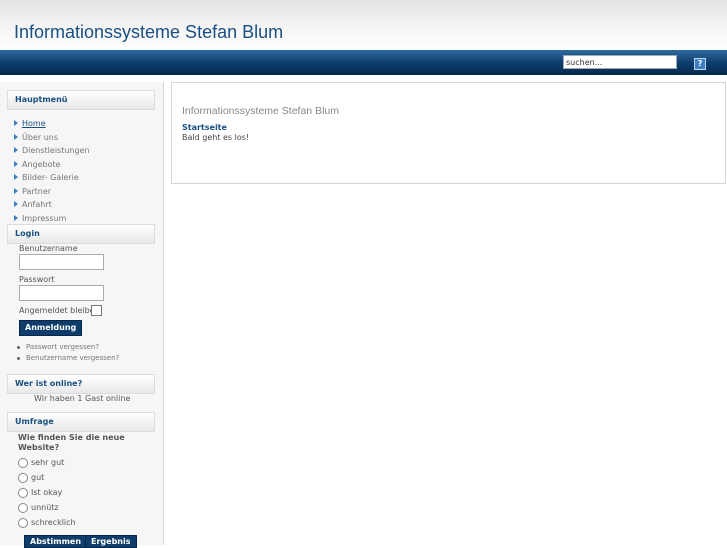 The height and width of the screenshot is (548, 727). I want to click on online-module: Wer ist online? Wir haben 1 Gast online, so click(81, 389).